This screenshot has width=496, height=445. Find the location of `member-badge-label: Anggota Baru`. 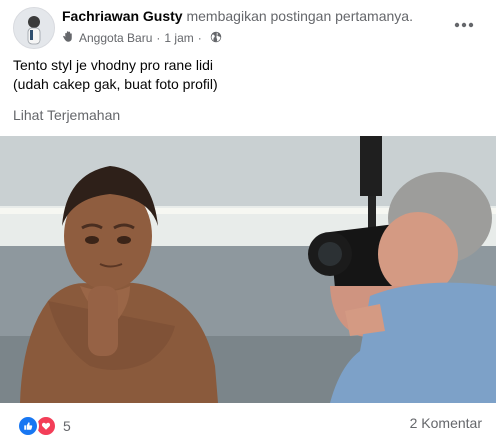

member-badge-label: Anggota Baru is located at coordinates (115, 38).